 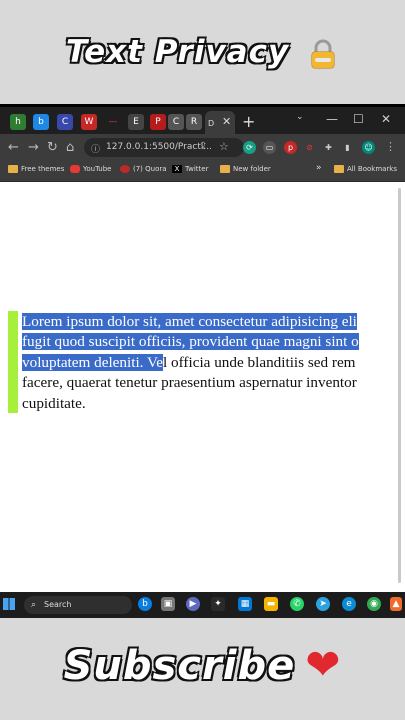 What do you see at coordinates (297, 604) in the screenshot?
I see `whatsapp-icon: ✆` at bounding box center [297, 604].